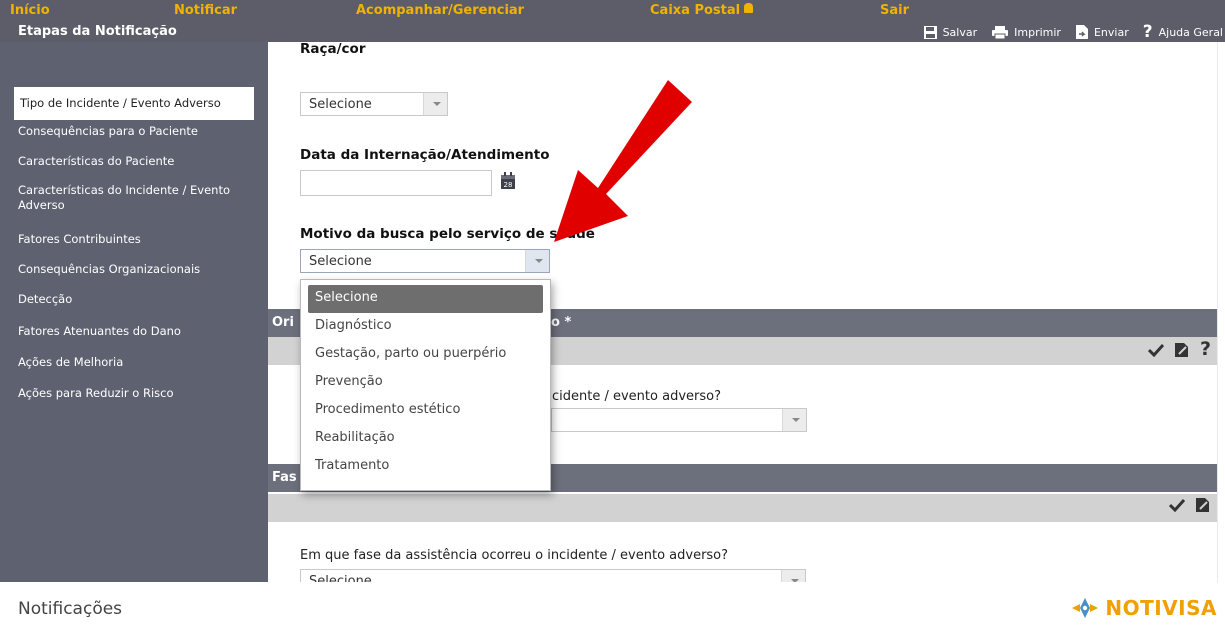  I want to click on send-document-icon, so click(1081, 32).